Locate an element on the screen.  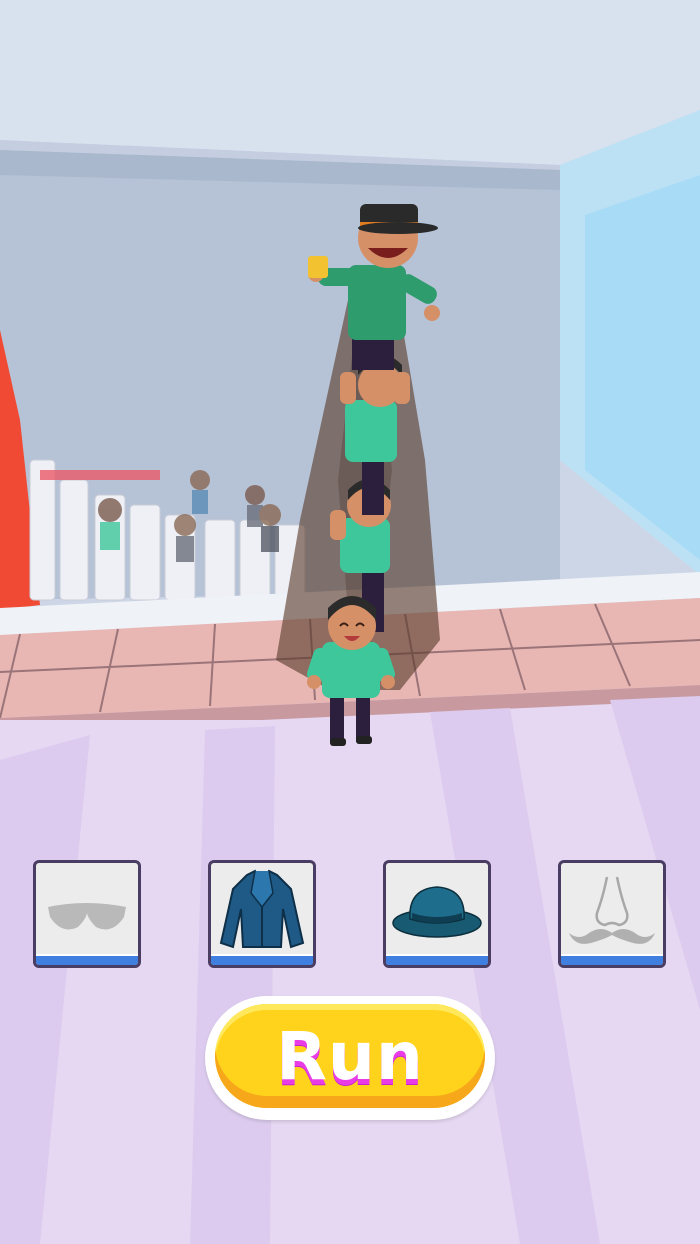
run-button-frame: Run is located at coordinates (350, 1058).